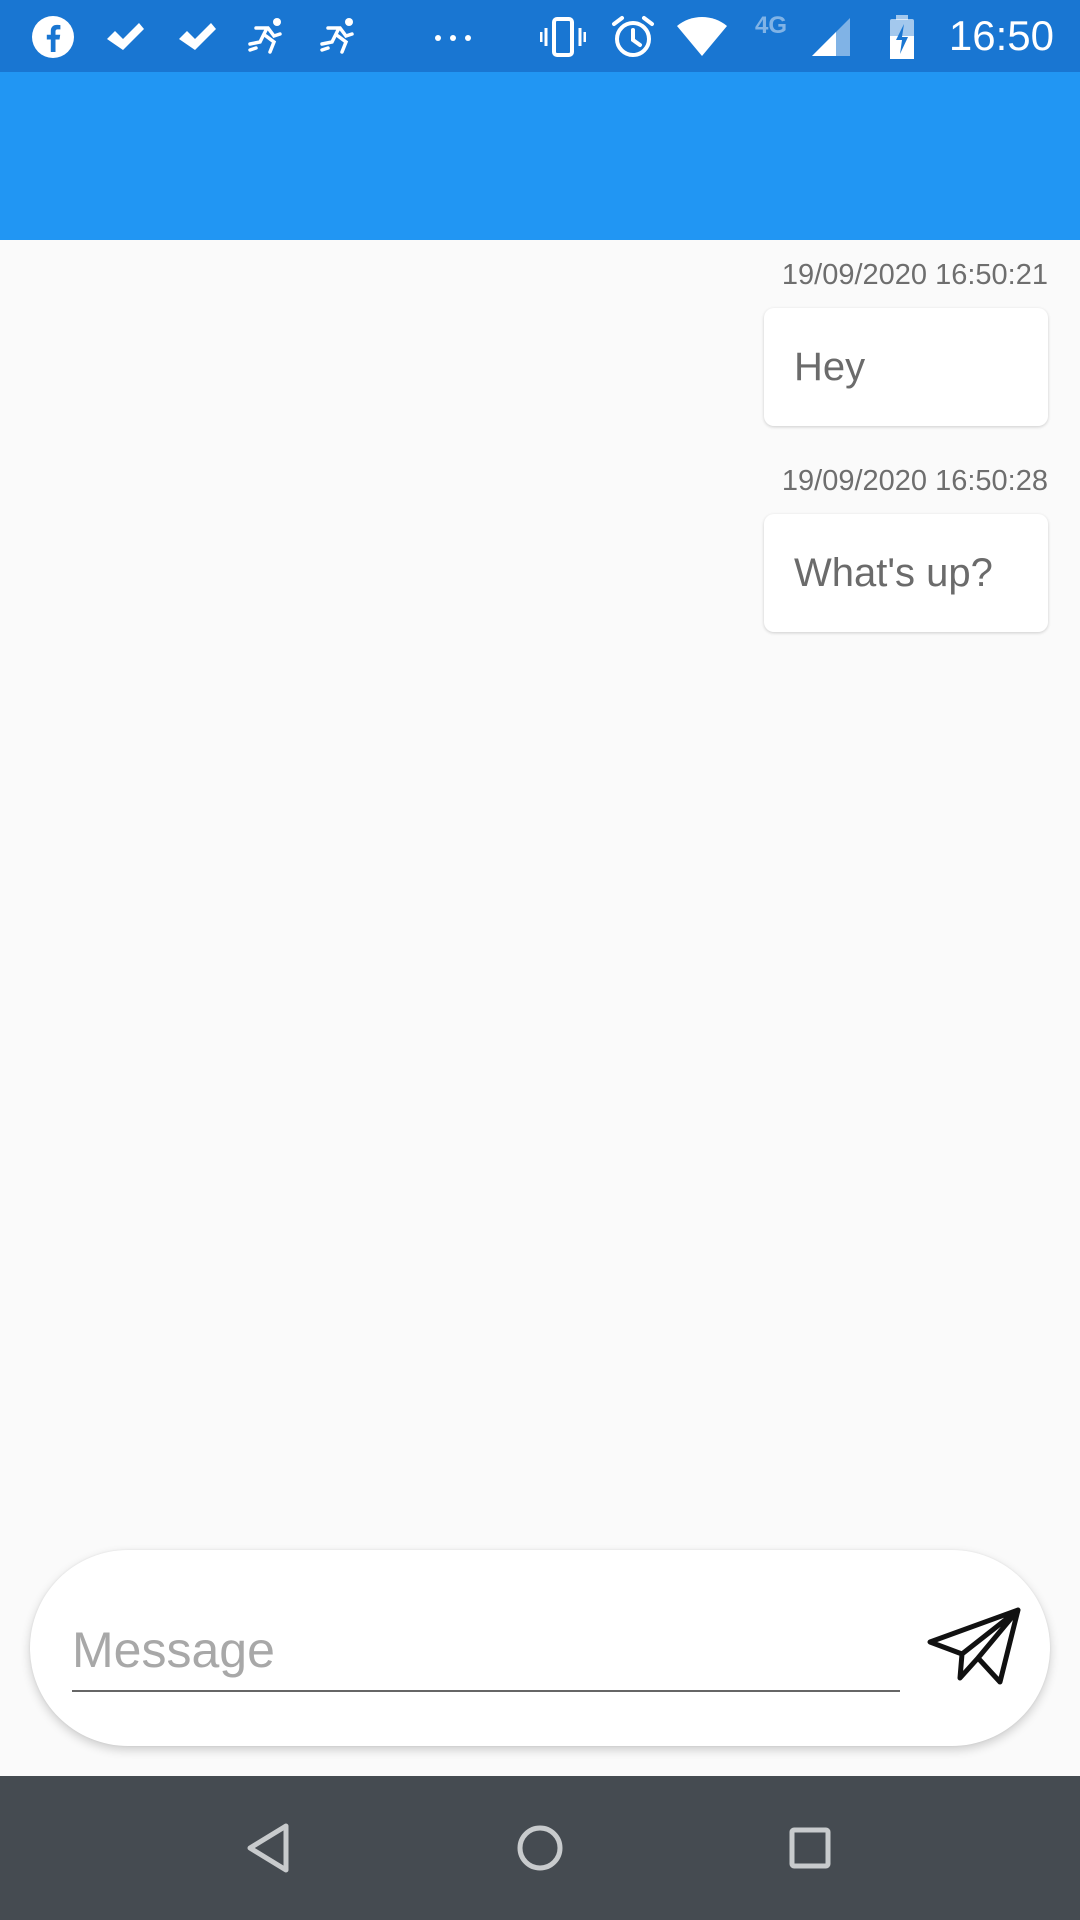  What do you see at coordinates (702, 37) in the screenshot?
I see `wifi-icon` at bounding box center [702, 37].